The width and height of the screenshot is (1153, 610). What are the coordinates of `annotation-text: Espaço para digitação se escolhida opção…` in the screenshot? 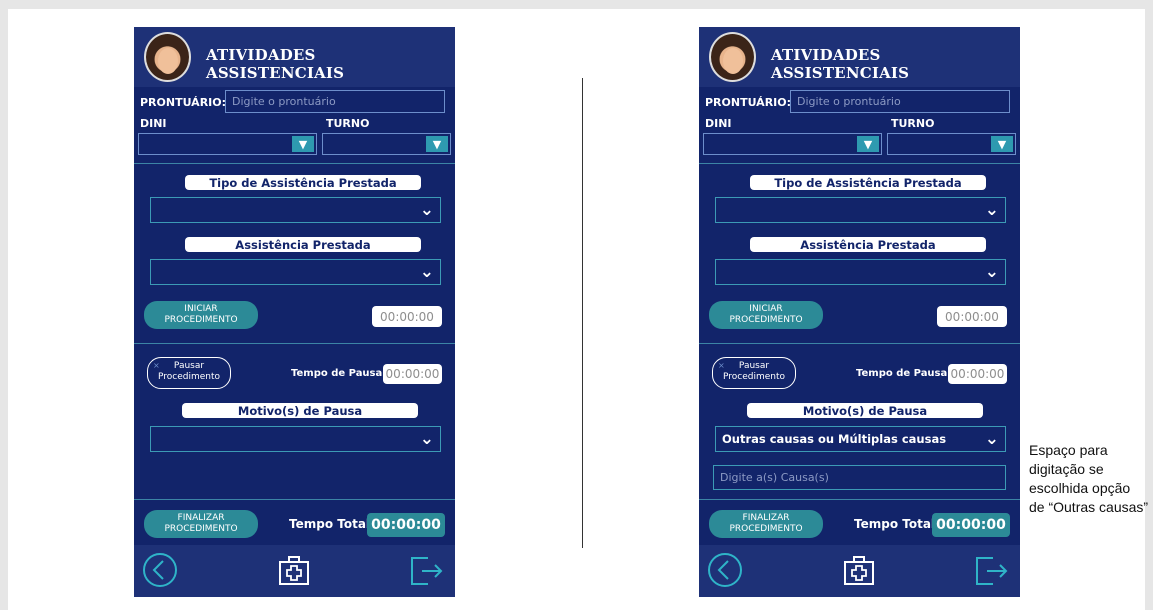 It's located at (1089, 478).